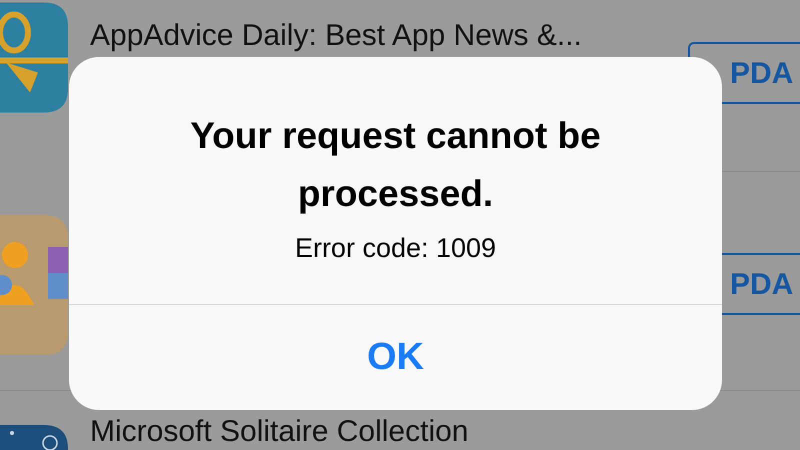 Image resolution: width=800 pixels, height=450 pixels. I want to click on alert-title: Your request cannot be processed., so click(395, 165).